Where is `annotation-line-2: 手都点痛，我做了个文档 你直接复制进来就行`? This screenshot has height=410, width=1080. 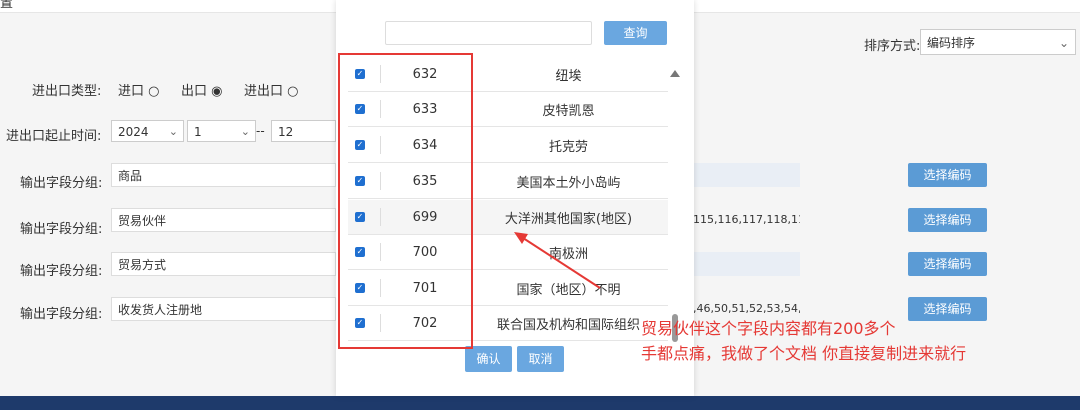 annotation-line-2: 手都点痛，我做了个文档 你直接复制进来就行 is located at coordinates (804, 353).